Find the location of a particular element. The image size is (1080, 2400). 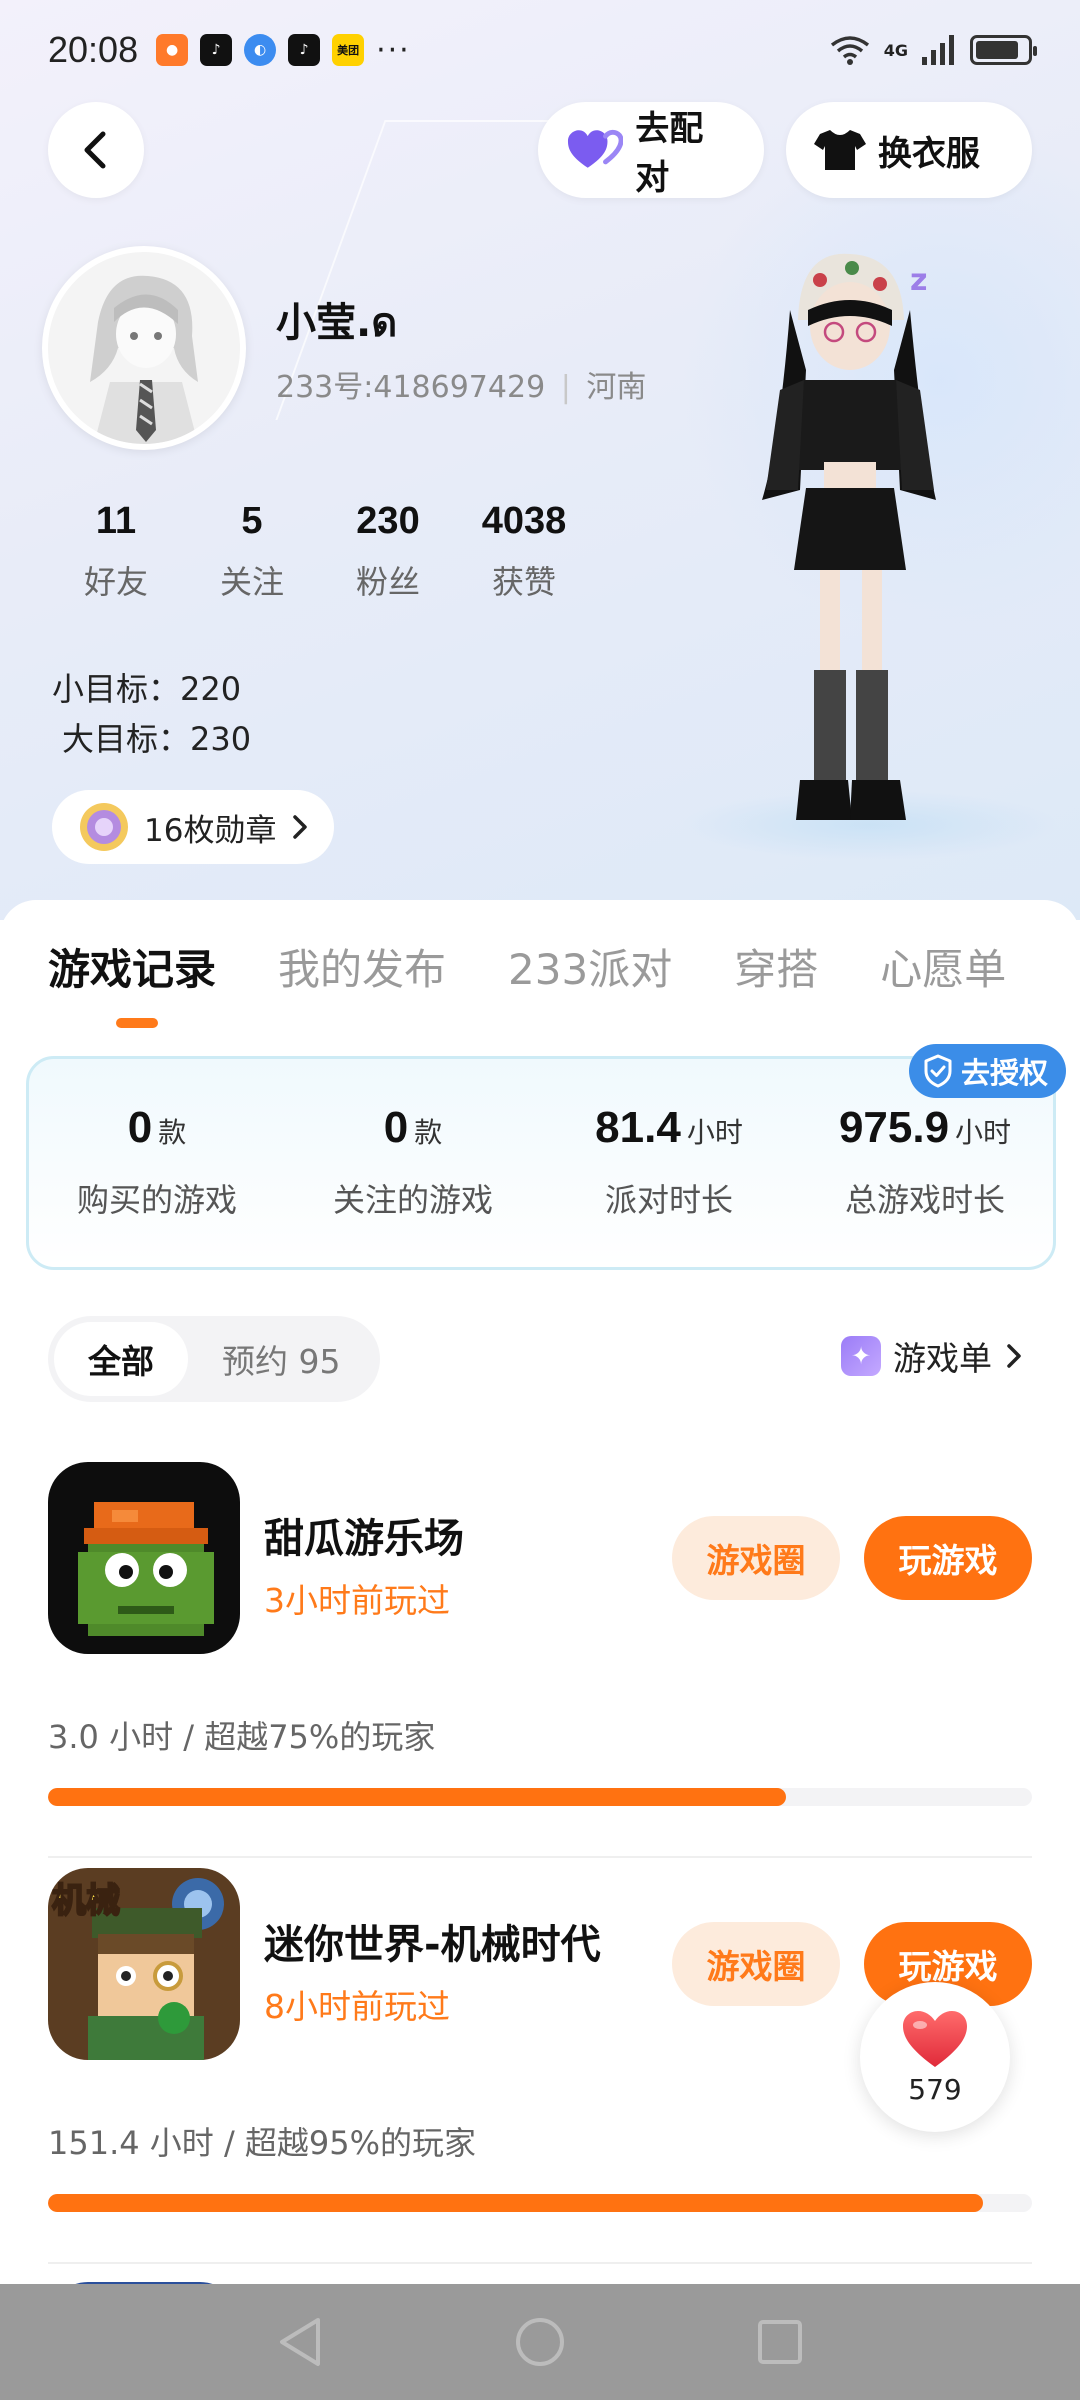

triangle-back-icon is located at coordinates (300, 2342).